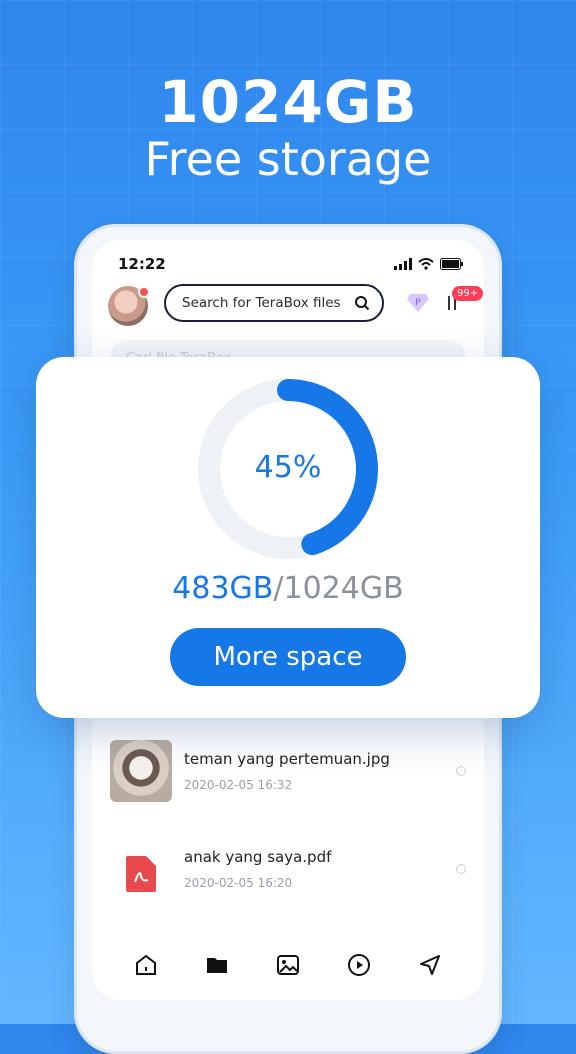 The image size is (576, 1054). I want to click on wifi-icon, so click(426, 264).